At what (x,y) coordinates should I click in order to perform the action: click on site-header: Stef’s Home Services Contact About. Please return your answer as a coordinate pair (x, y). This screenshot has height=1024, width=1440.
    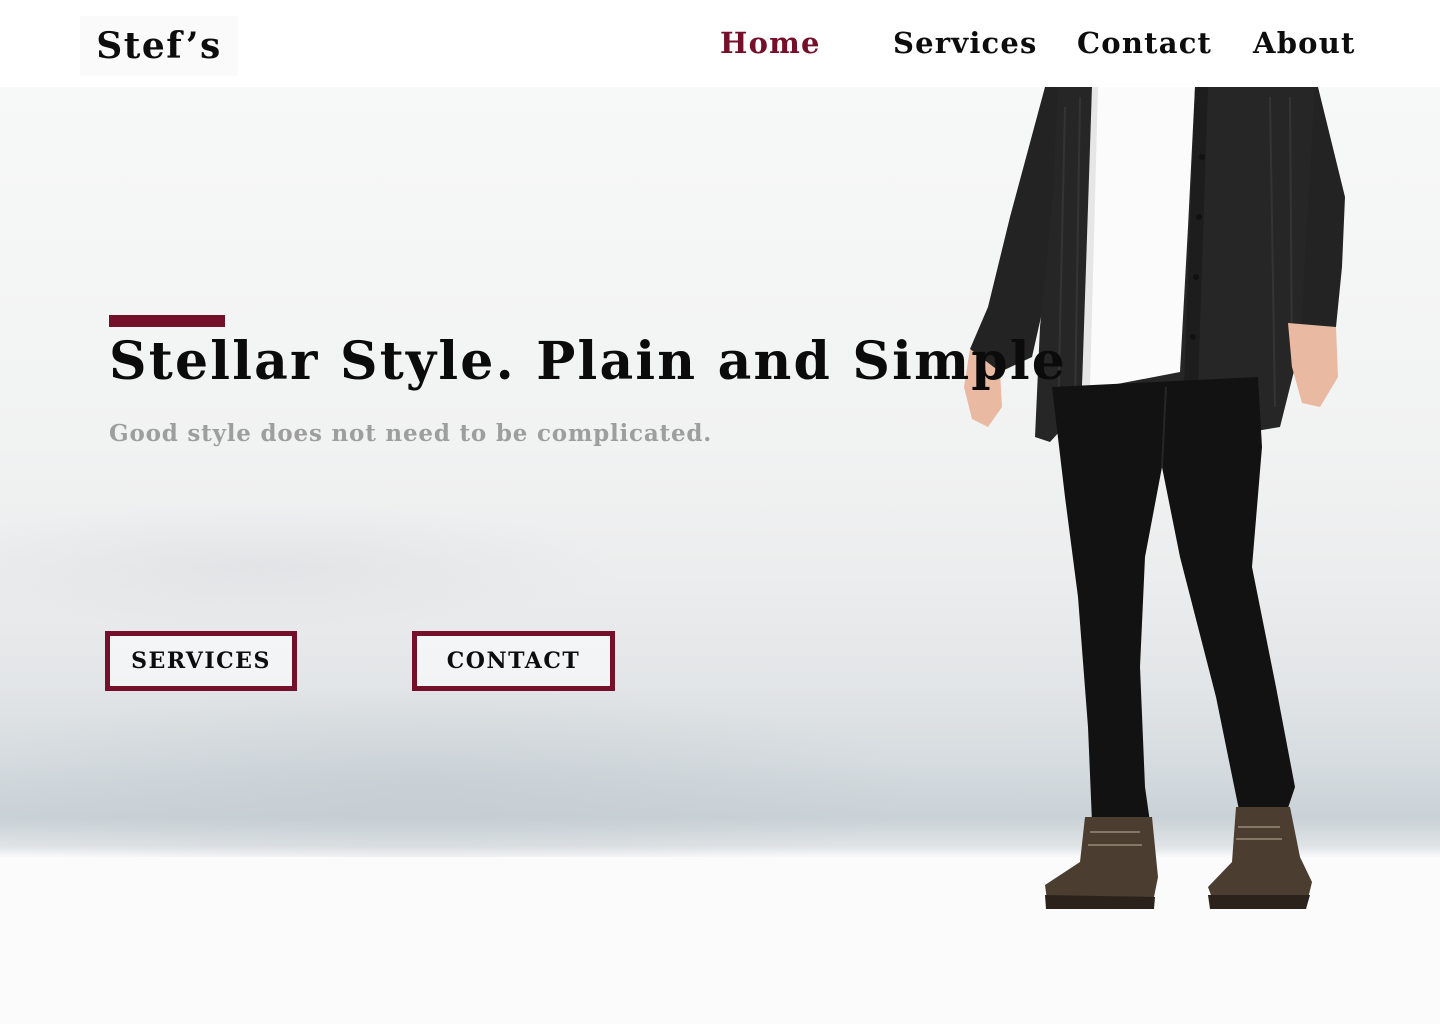
    Looking at the image, I should click on (720, 43).